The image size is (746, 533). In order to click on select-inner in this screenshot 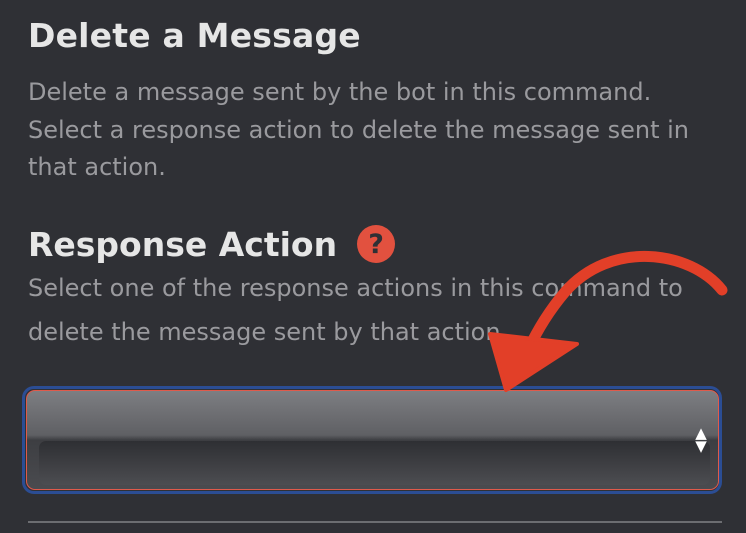, I will do `click(374, 463)`.